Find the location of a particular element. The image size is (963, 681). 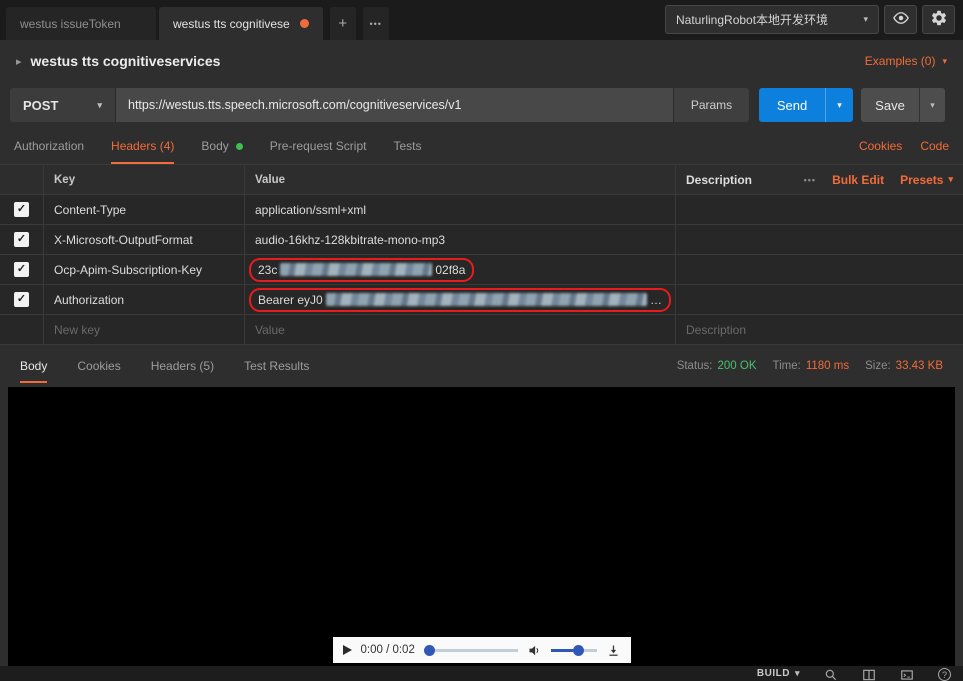

save-options-button: ▾ is located at coordinates (932, 105).